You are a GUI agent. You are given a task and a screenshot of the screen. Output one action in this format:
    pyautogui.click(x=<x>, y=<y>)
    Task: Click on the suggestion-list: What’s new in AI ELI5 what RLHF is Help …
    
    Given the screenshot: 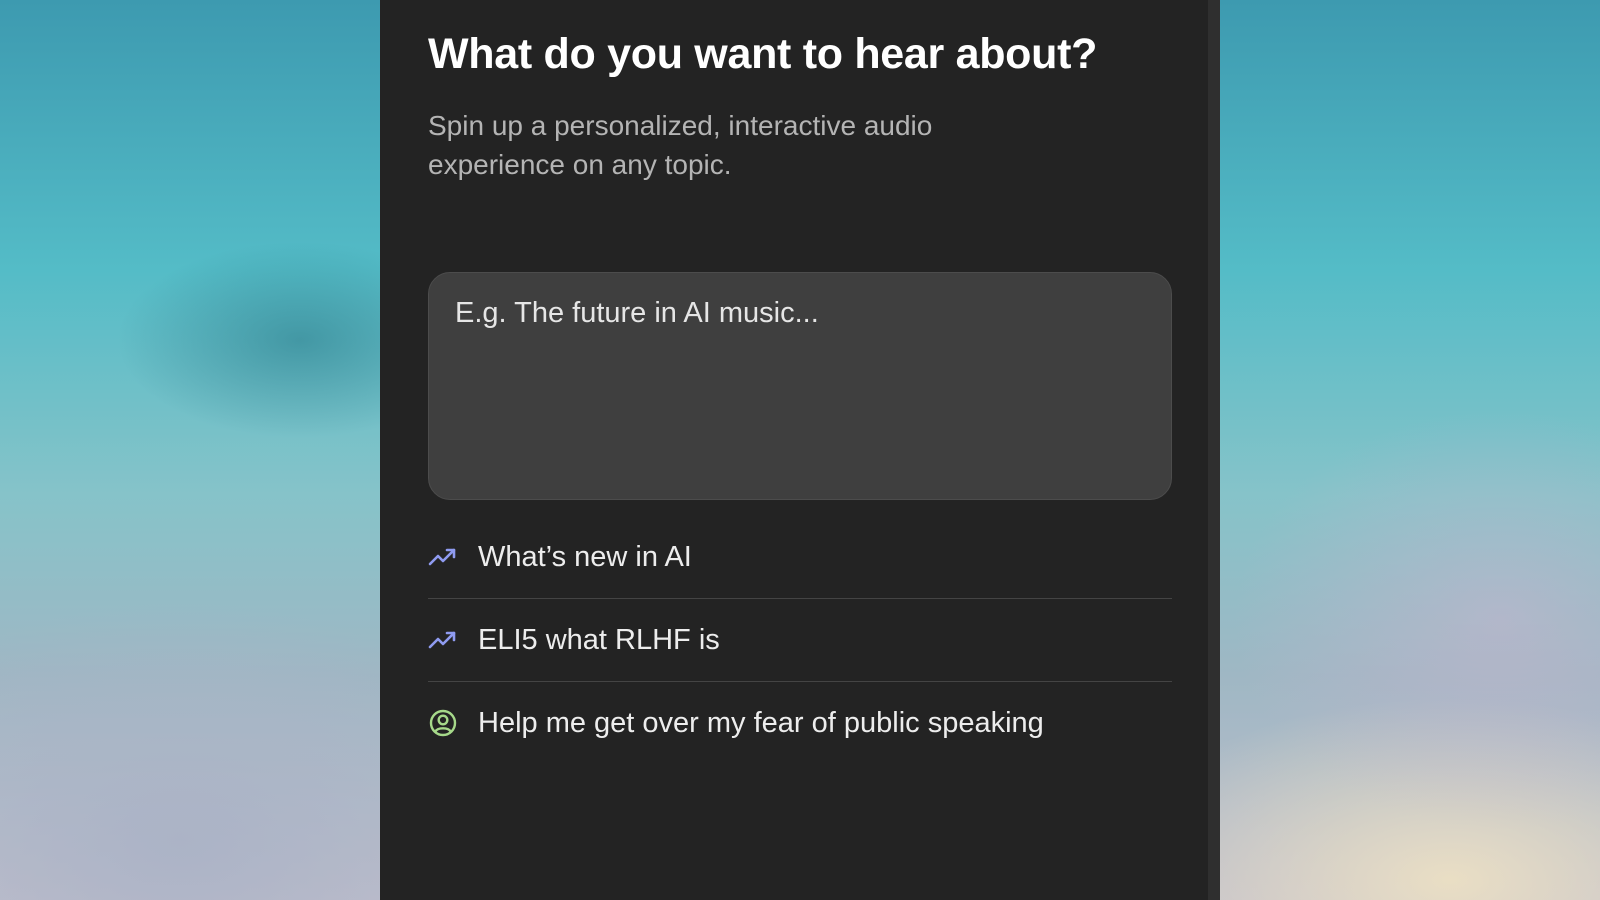 What is the action you would take?
    pyautogui.click(x=800, y=640)
    